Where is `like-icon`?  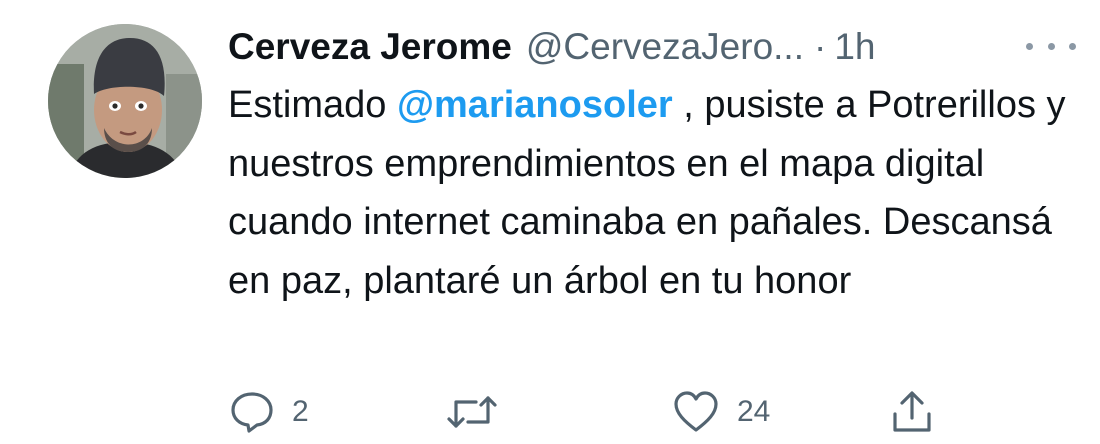 like-icon is located at coordinates (696, 411).